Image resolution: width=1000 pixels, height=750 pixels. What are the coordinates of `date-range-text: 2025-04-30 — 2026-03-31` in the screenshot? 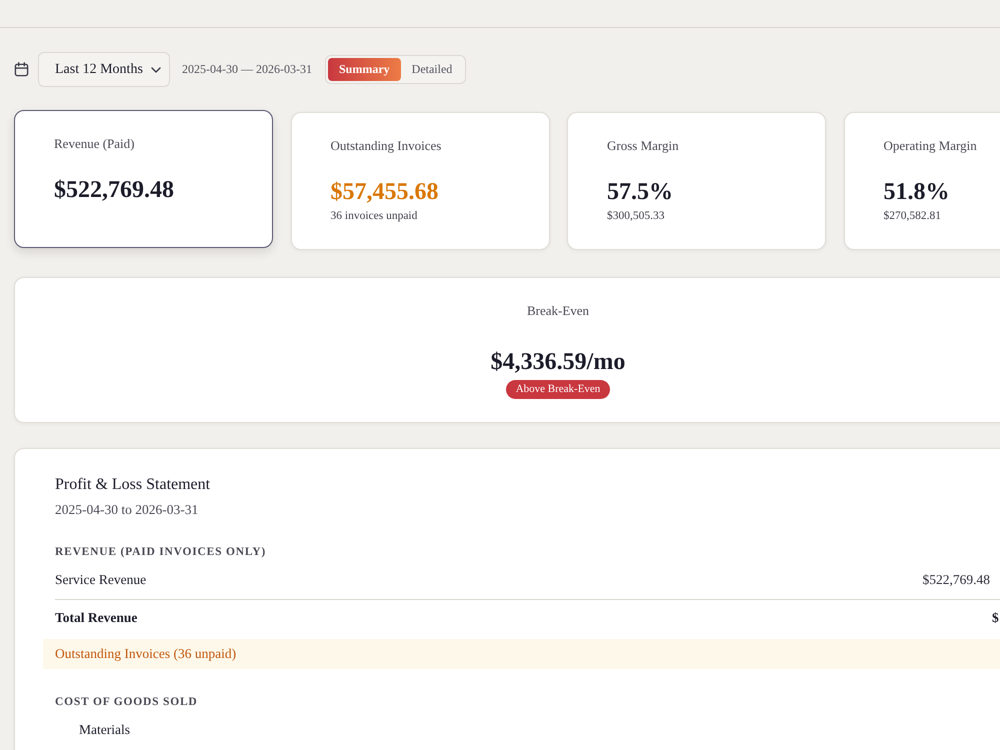 It's located at (247, 69).